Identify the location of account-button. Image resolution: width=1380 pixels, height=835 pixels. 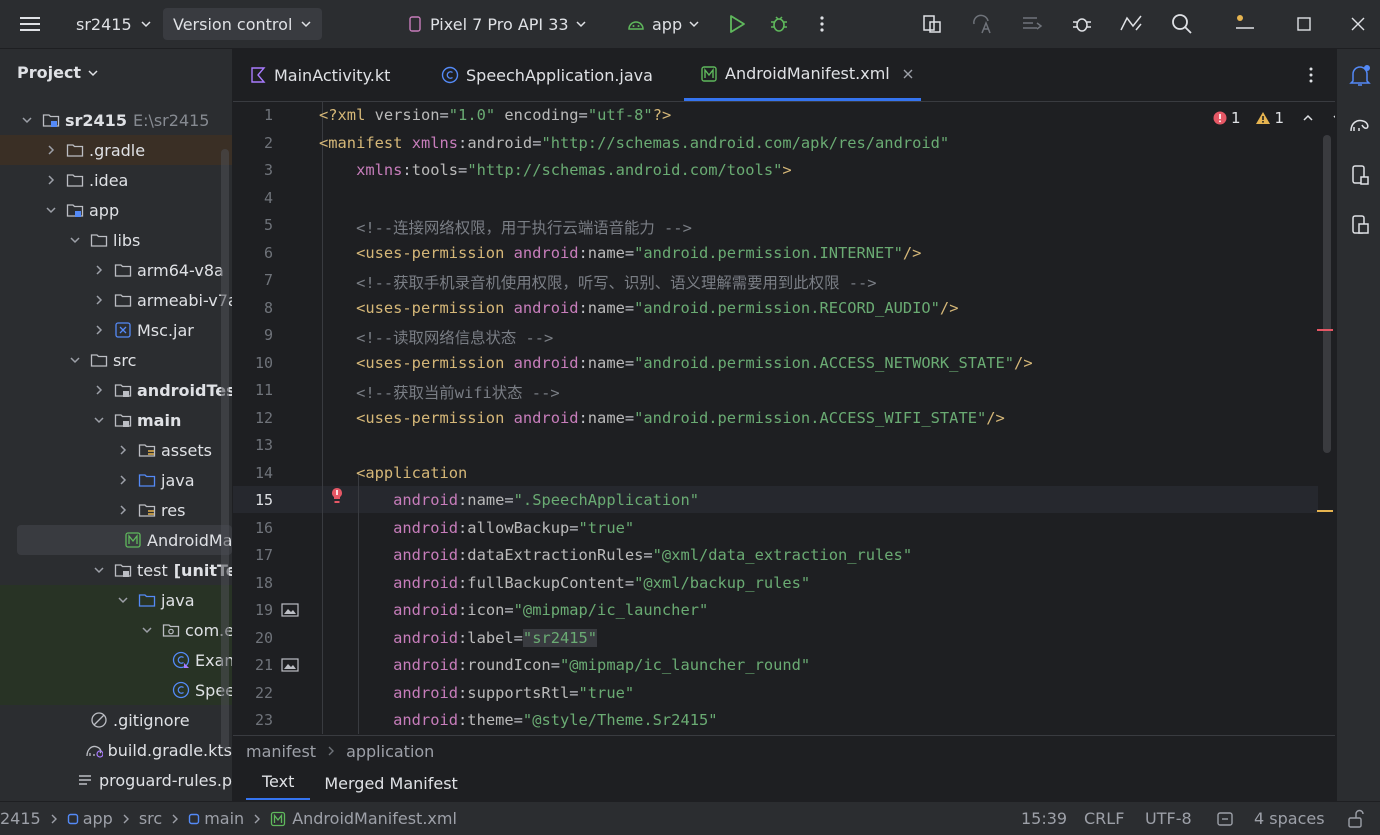
(1244, 24).